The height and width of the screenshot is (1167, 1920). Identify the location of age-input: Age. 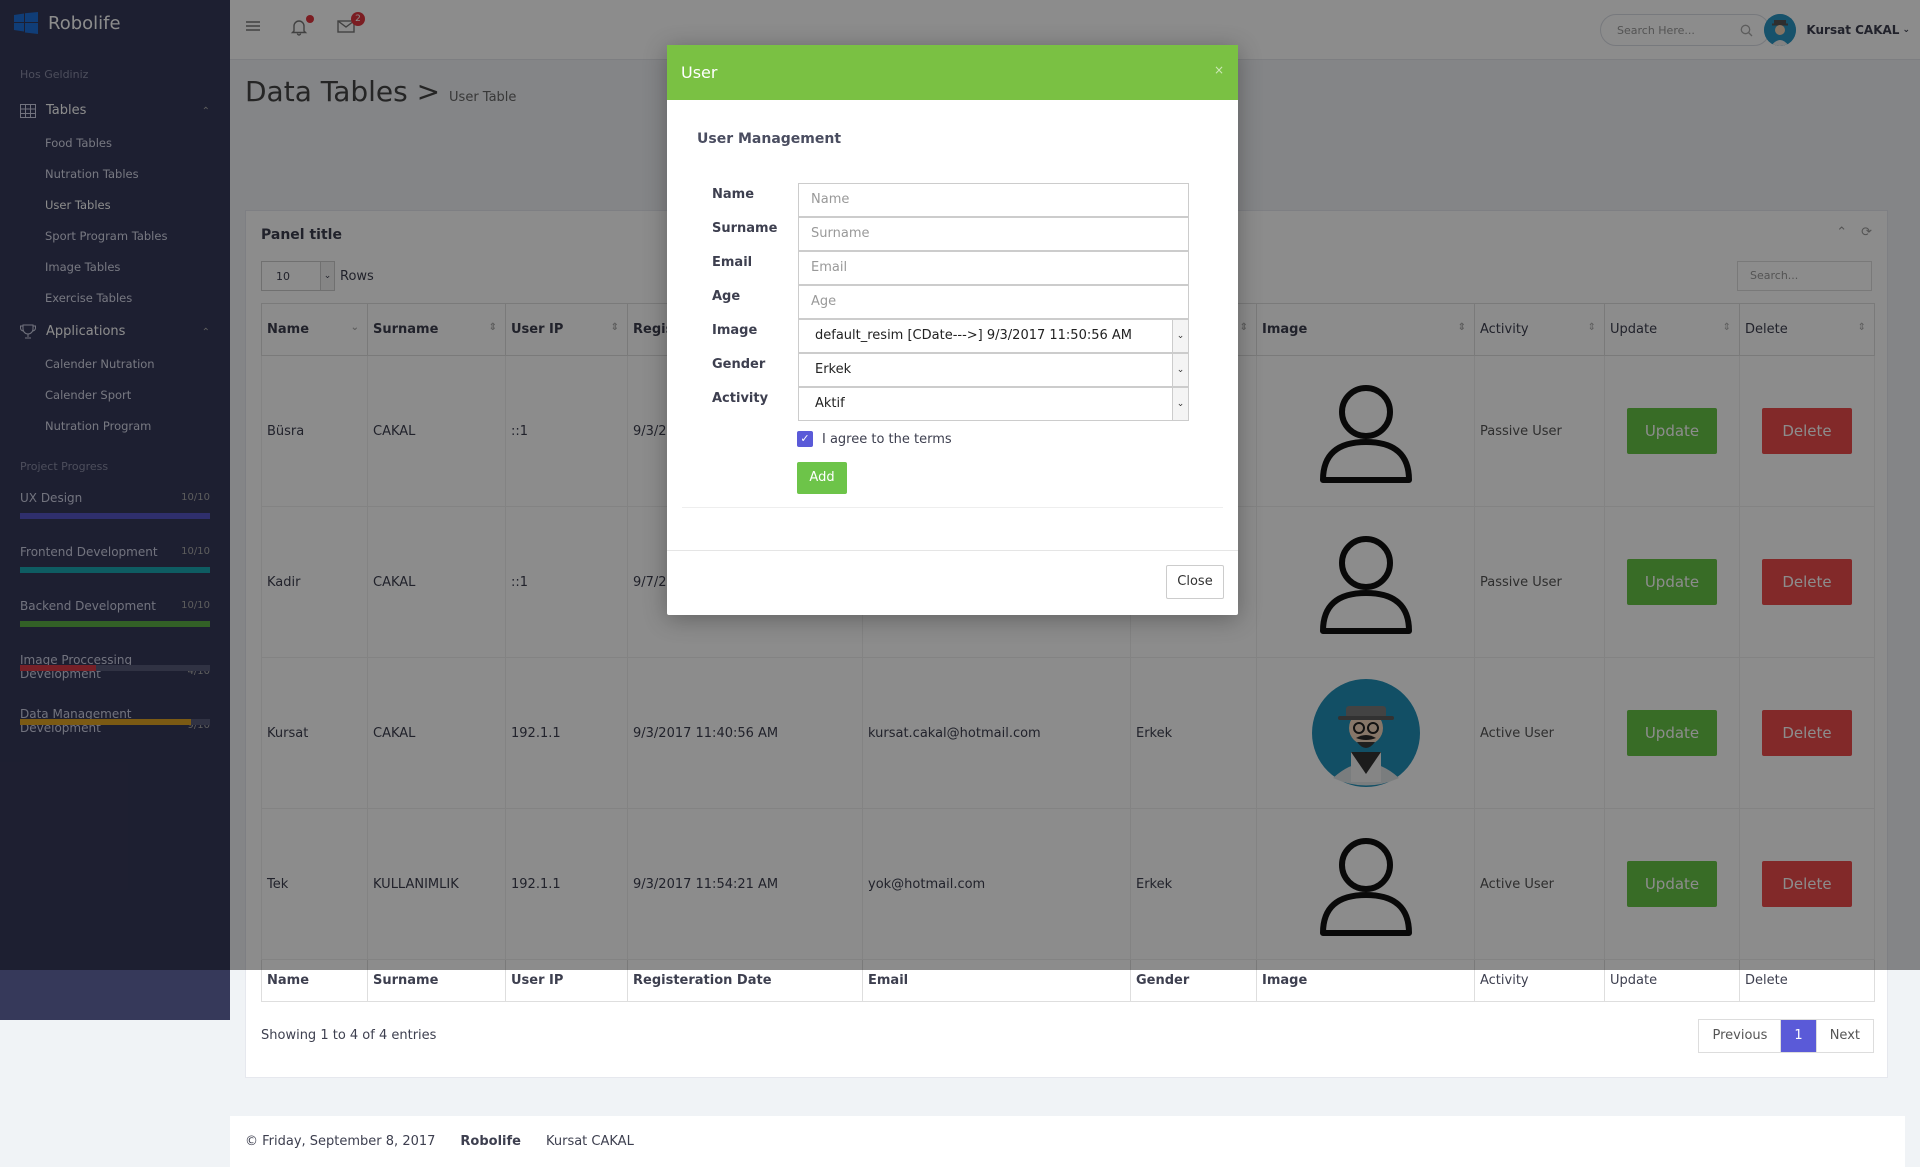
(993, 302).